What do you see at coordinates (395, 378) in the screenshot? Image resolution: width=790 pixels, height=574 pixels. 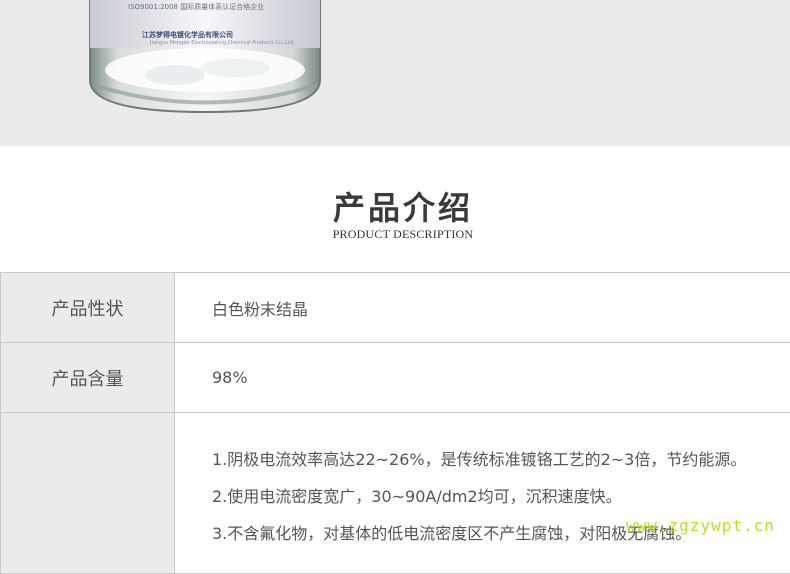 I see `table-row: 产品含量 98%` at bounding box center [395, 378].